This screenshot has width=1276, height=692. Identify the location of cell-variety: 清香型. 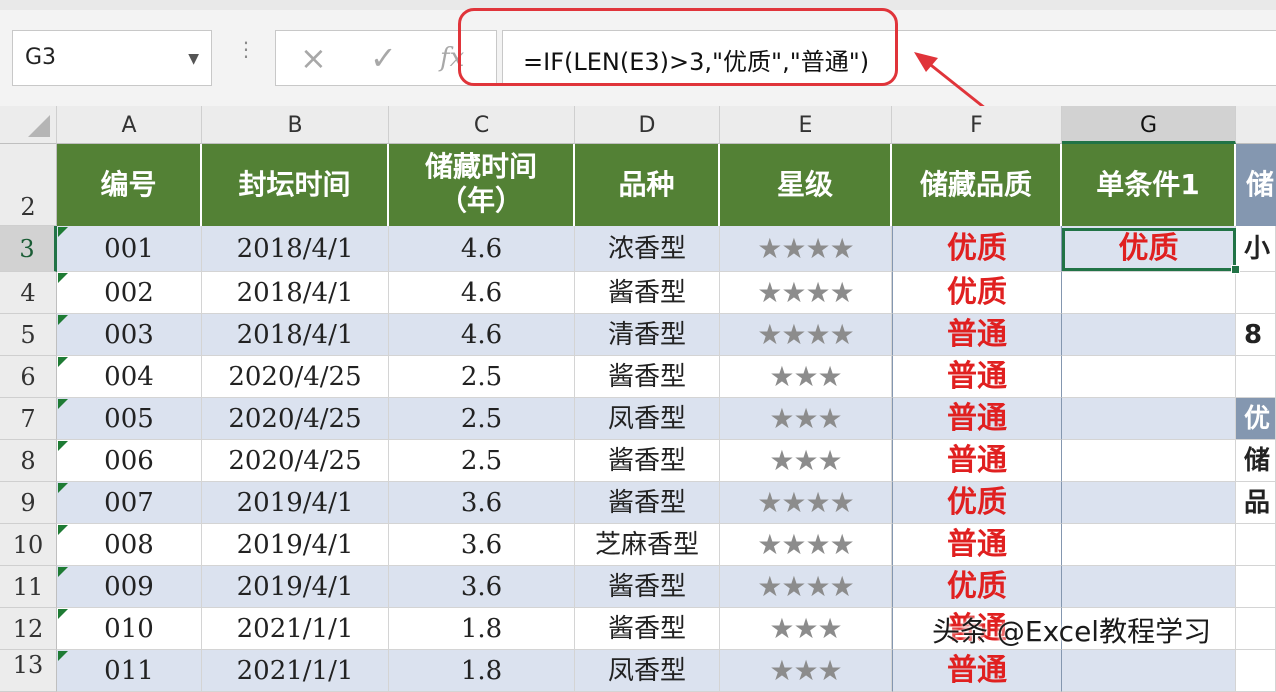
(647, 335).